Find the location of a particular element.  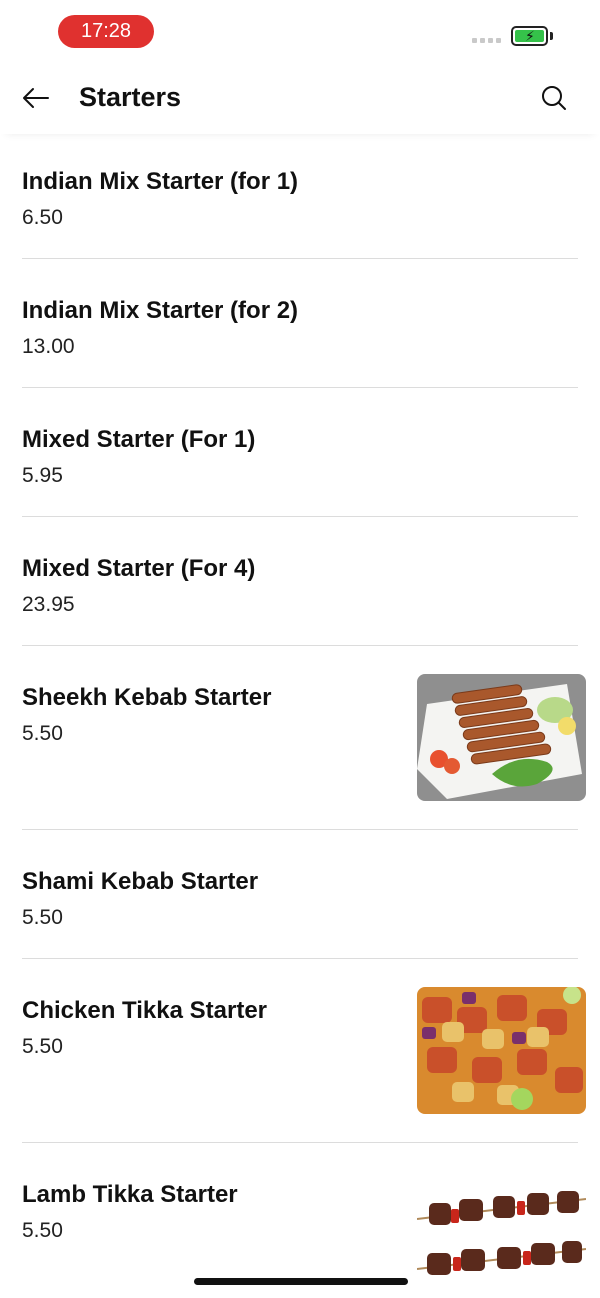

item-price: 13.00 is located at coordinates (48, 346).